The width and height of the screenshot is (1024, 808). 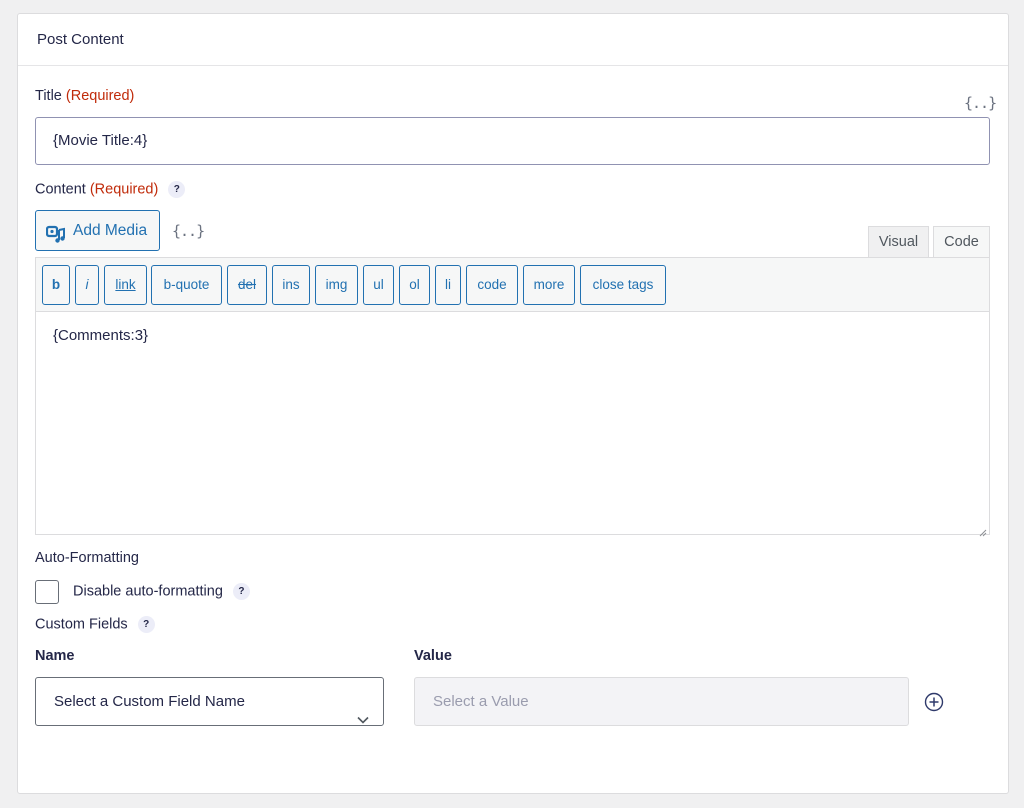 I want to click on quicktag-del-button: del, so click(x=247, y=285).